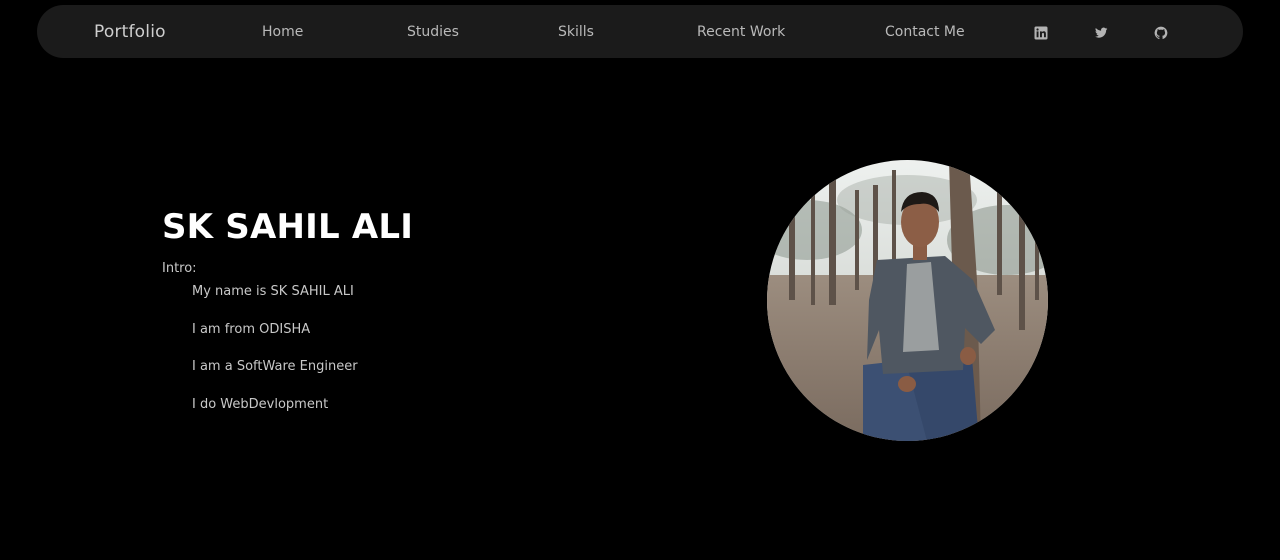  Describe the element at coordinates (288, 227) in the screenshot. I see `hero-name: SK SAHIL ALI` at that location.